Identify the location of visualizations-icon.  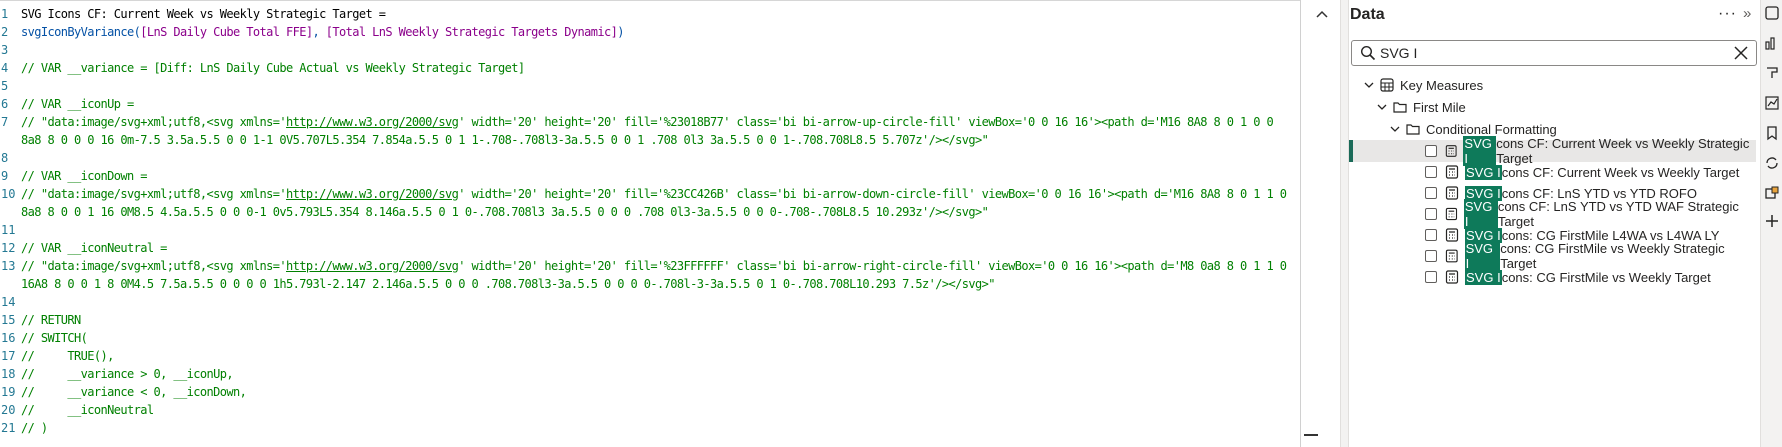
(1772, 43).